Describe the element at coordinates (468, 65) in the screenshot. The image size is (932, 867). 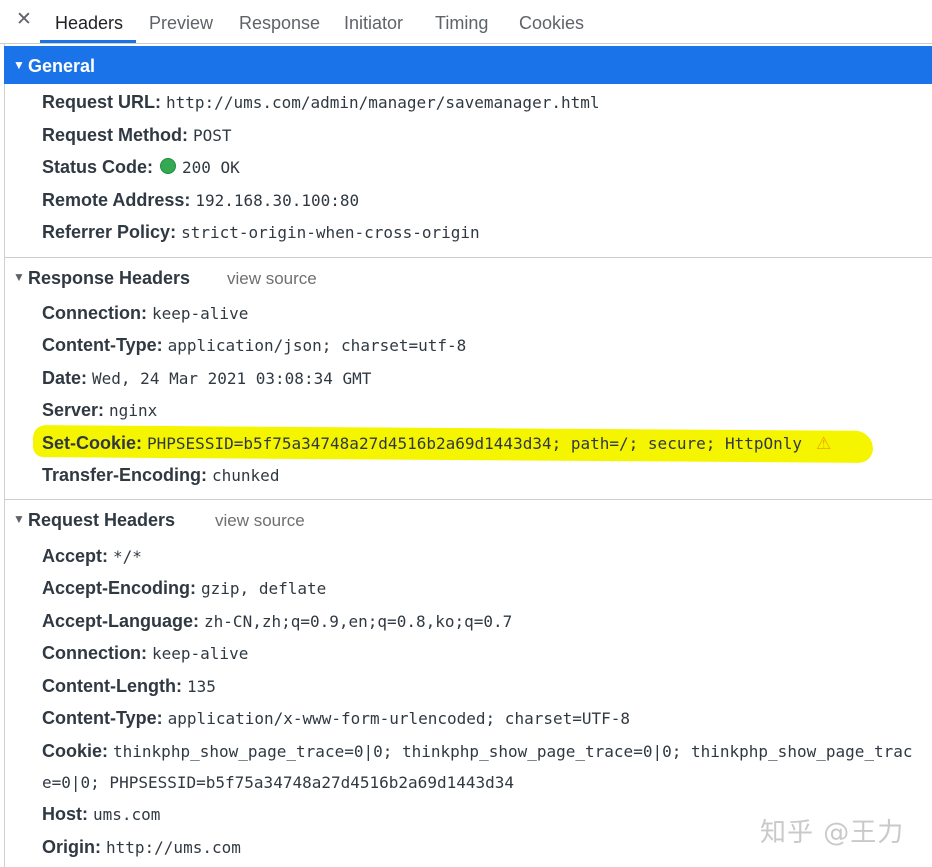
I see `section-general-header: ▼ General` at that location.